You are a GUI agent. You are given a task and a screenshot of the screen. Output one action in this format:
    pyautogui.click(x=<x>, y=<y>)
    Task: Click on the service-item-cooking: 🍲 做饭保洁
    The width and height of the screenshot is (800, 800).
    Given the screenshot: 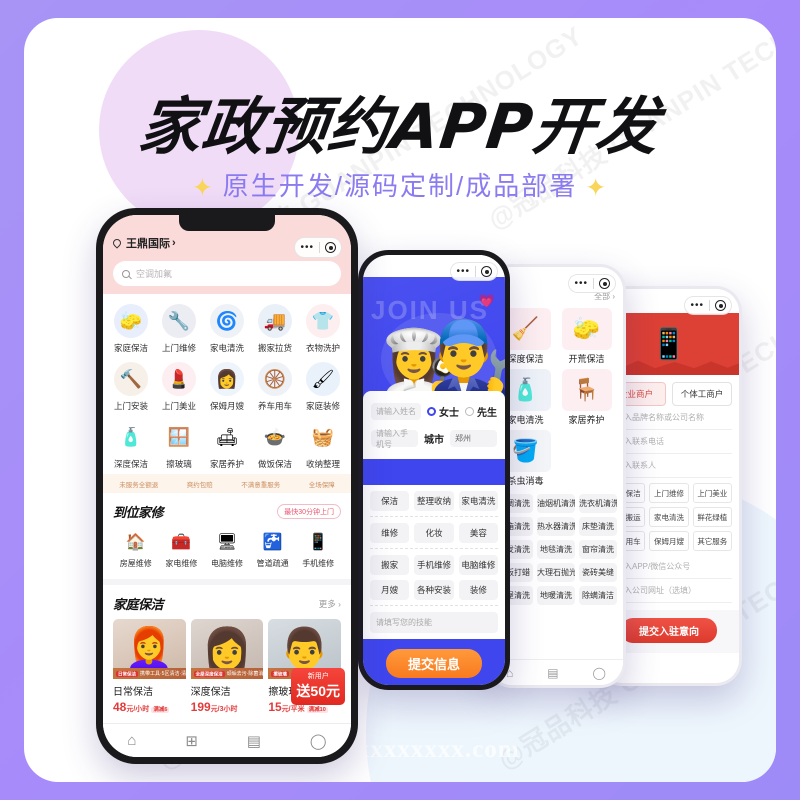 What is the action you would take?
    pyautogui.click(x=275, y=445)
    